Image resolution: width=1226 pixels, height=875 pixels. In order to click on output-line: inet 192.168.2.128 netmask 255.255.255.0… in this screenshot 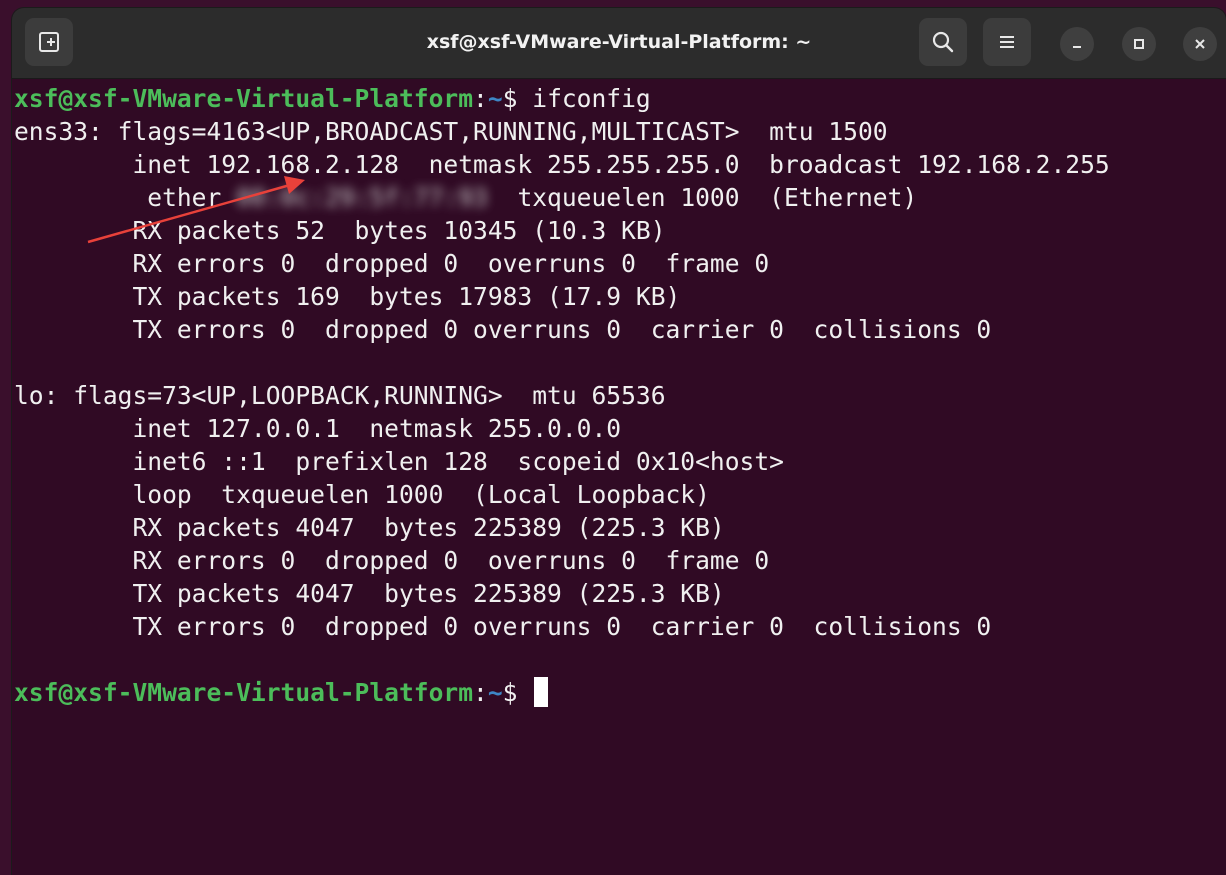, I will do `click(562, 164)`.